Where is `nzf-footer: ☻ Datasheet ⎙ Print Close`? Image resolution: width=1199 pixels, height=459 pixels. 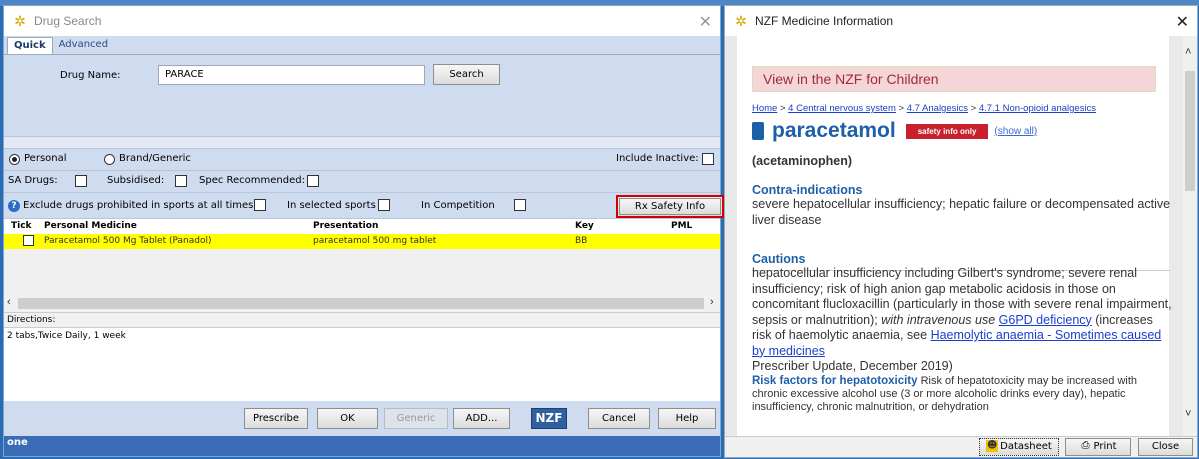 nzf-footer: ☻ Datasheet ⎙ Print Close is located at coordinates (961, 446).